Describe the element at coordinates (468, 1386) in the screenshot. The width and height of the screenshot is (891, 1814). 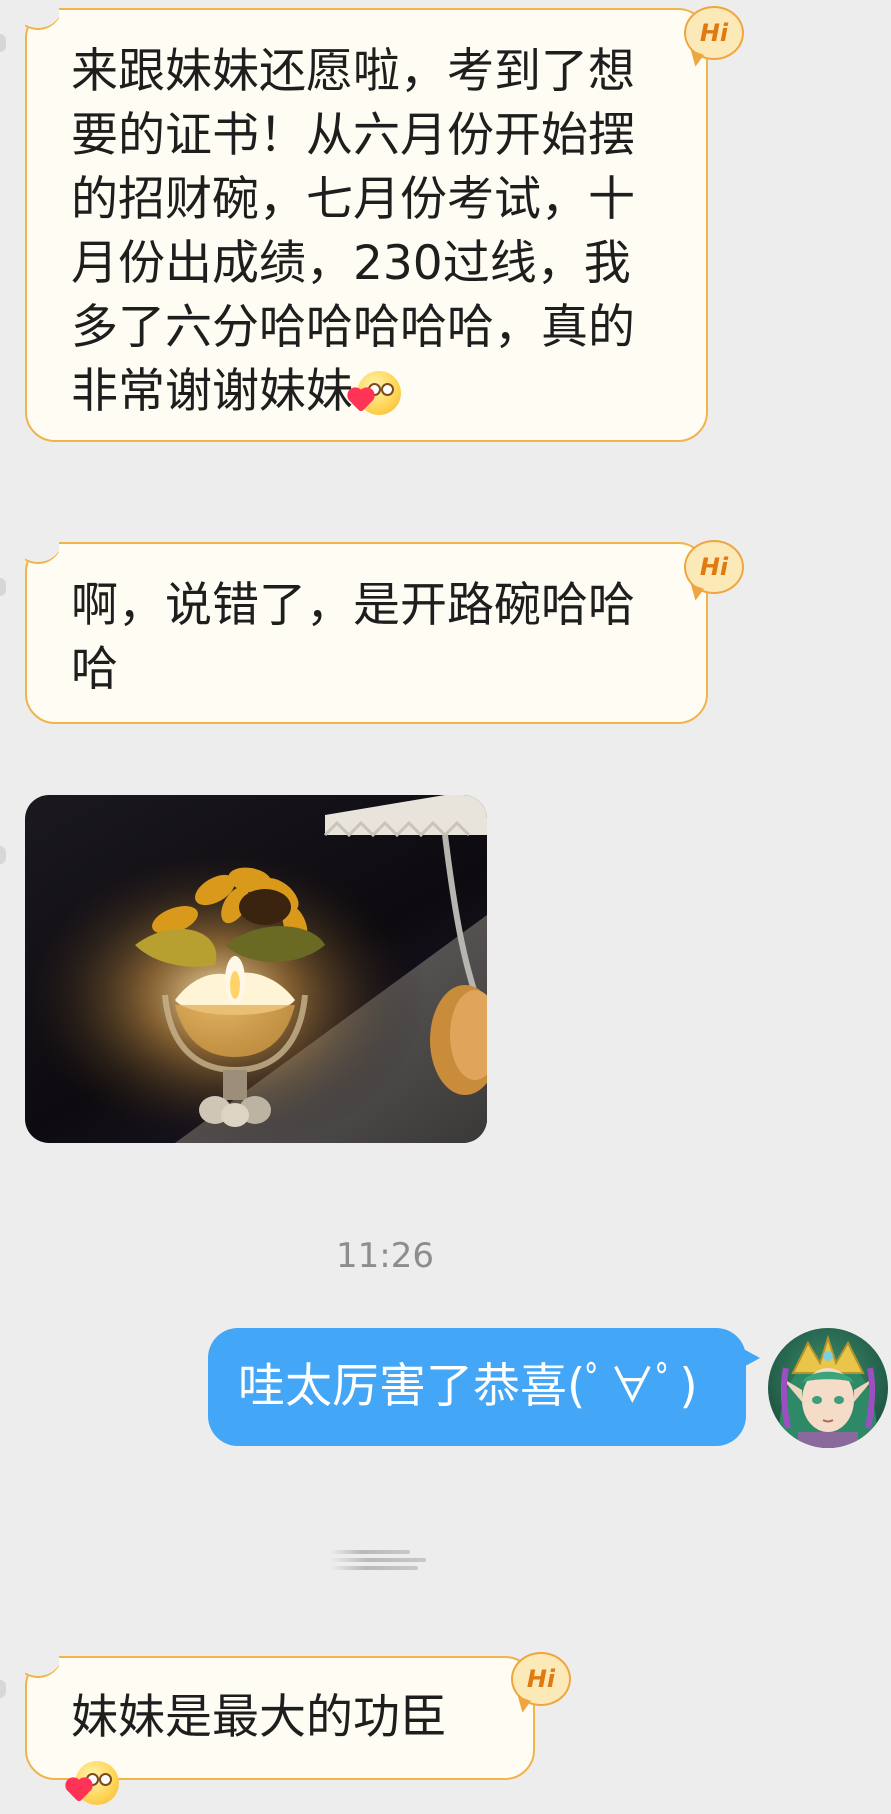
I see `message-text: 哇太厉害了恭喜(ﾟ∀ﾟ)` at that location.